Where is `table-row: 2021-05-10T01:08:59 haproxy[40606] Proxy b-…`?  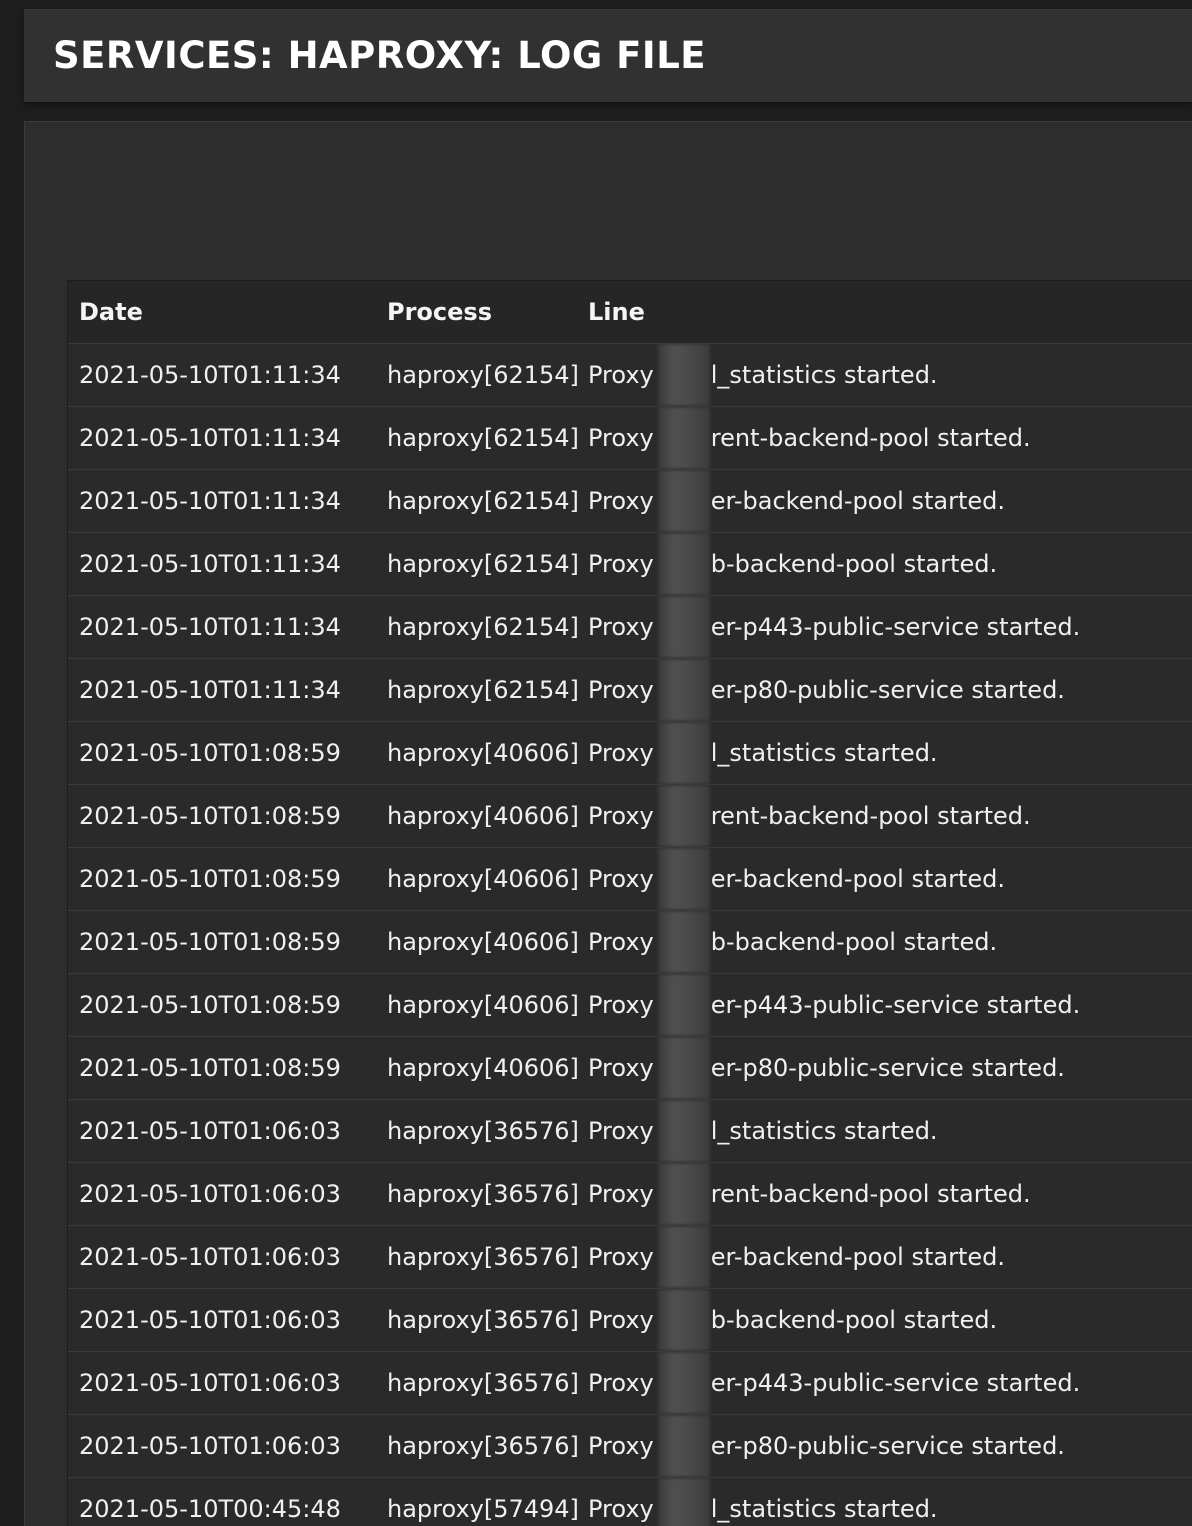
table-row: 2021-05-10T01:08:59 haproxy[40606] Proxy b-… is located at coordinates (630, 941).